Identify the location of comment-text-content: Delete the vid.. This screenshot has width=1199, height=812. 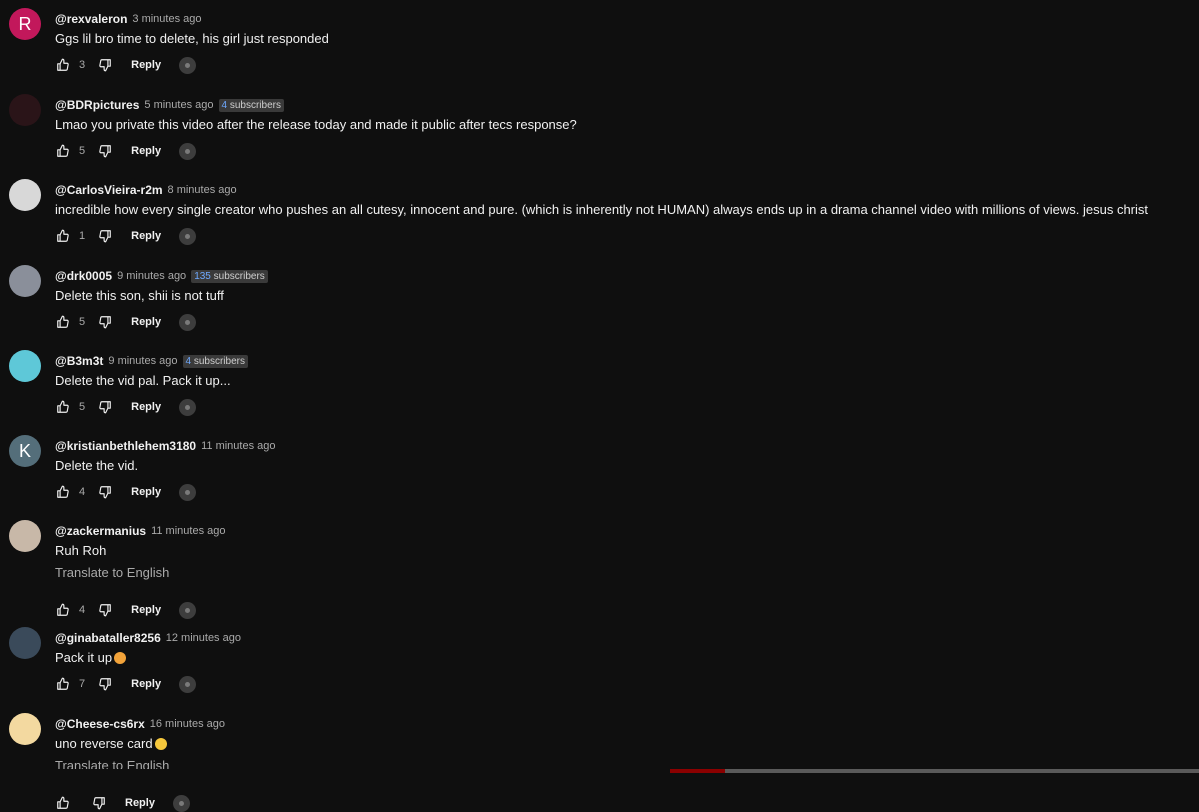
(97, 465).